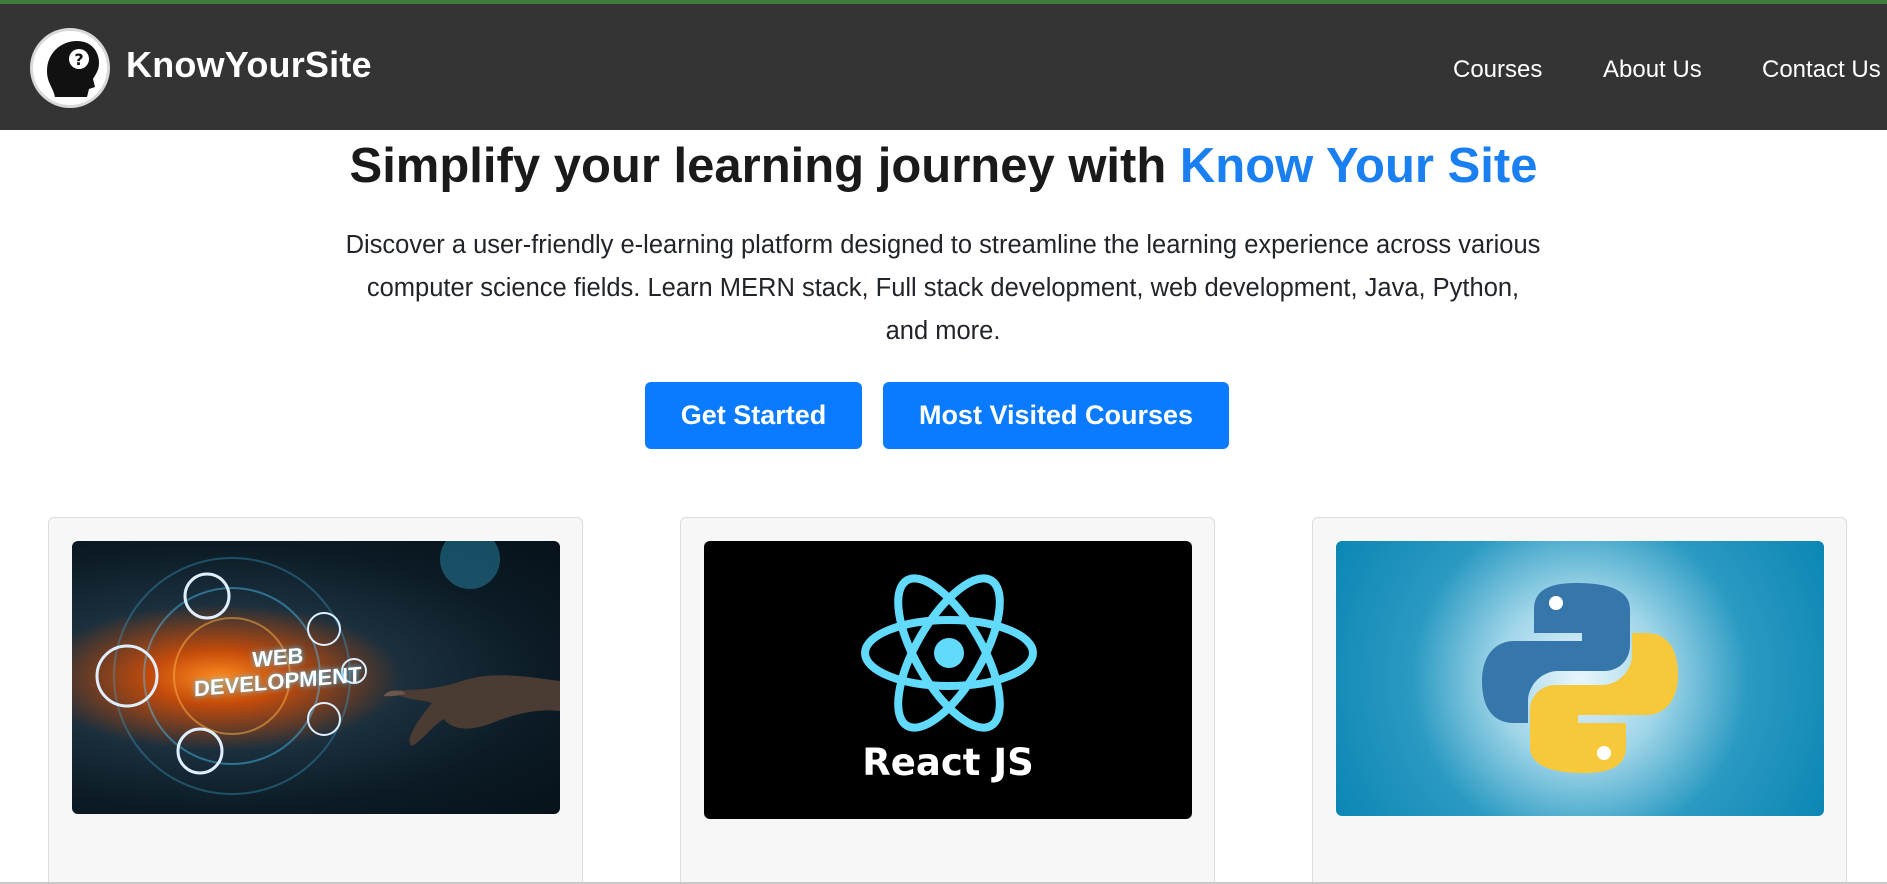 The width and height of the screenshot is (1887, 884). What do you see at coordinates (70, 68) in the screenshot?
I see `logo-head-question-icon: ?` at bounding box center [70, 68].